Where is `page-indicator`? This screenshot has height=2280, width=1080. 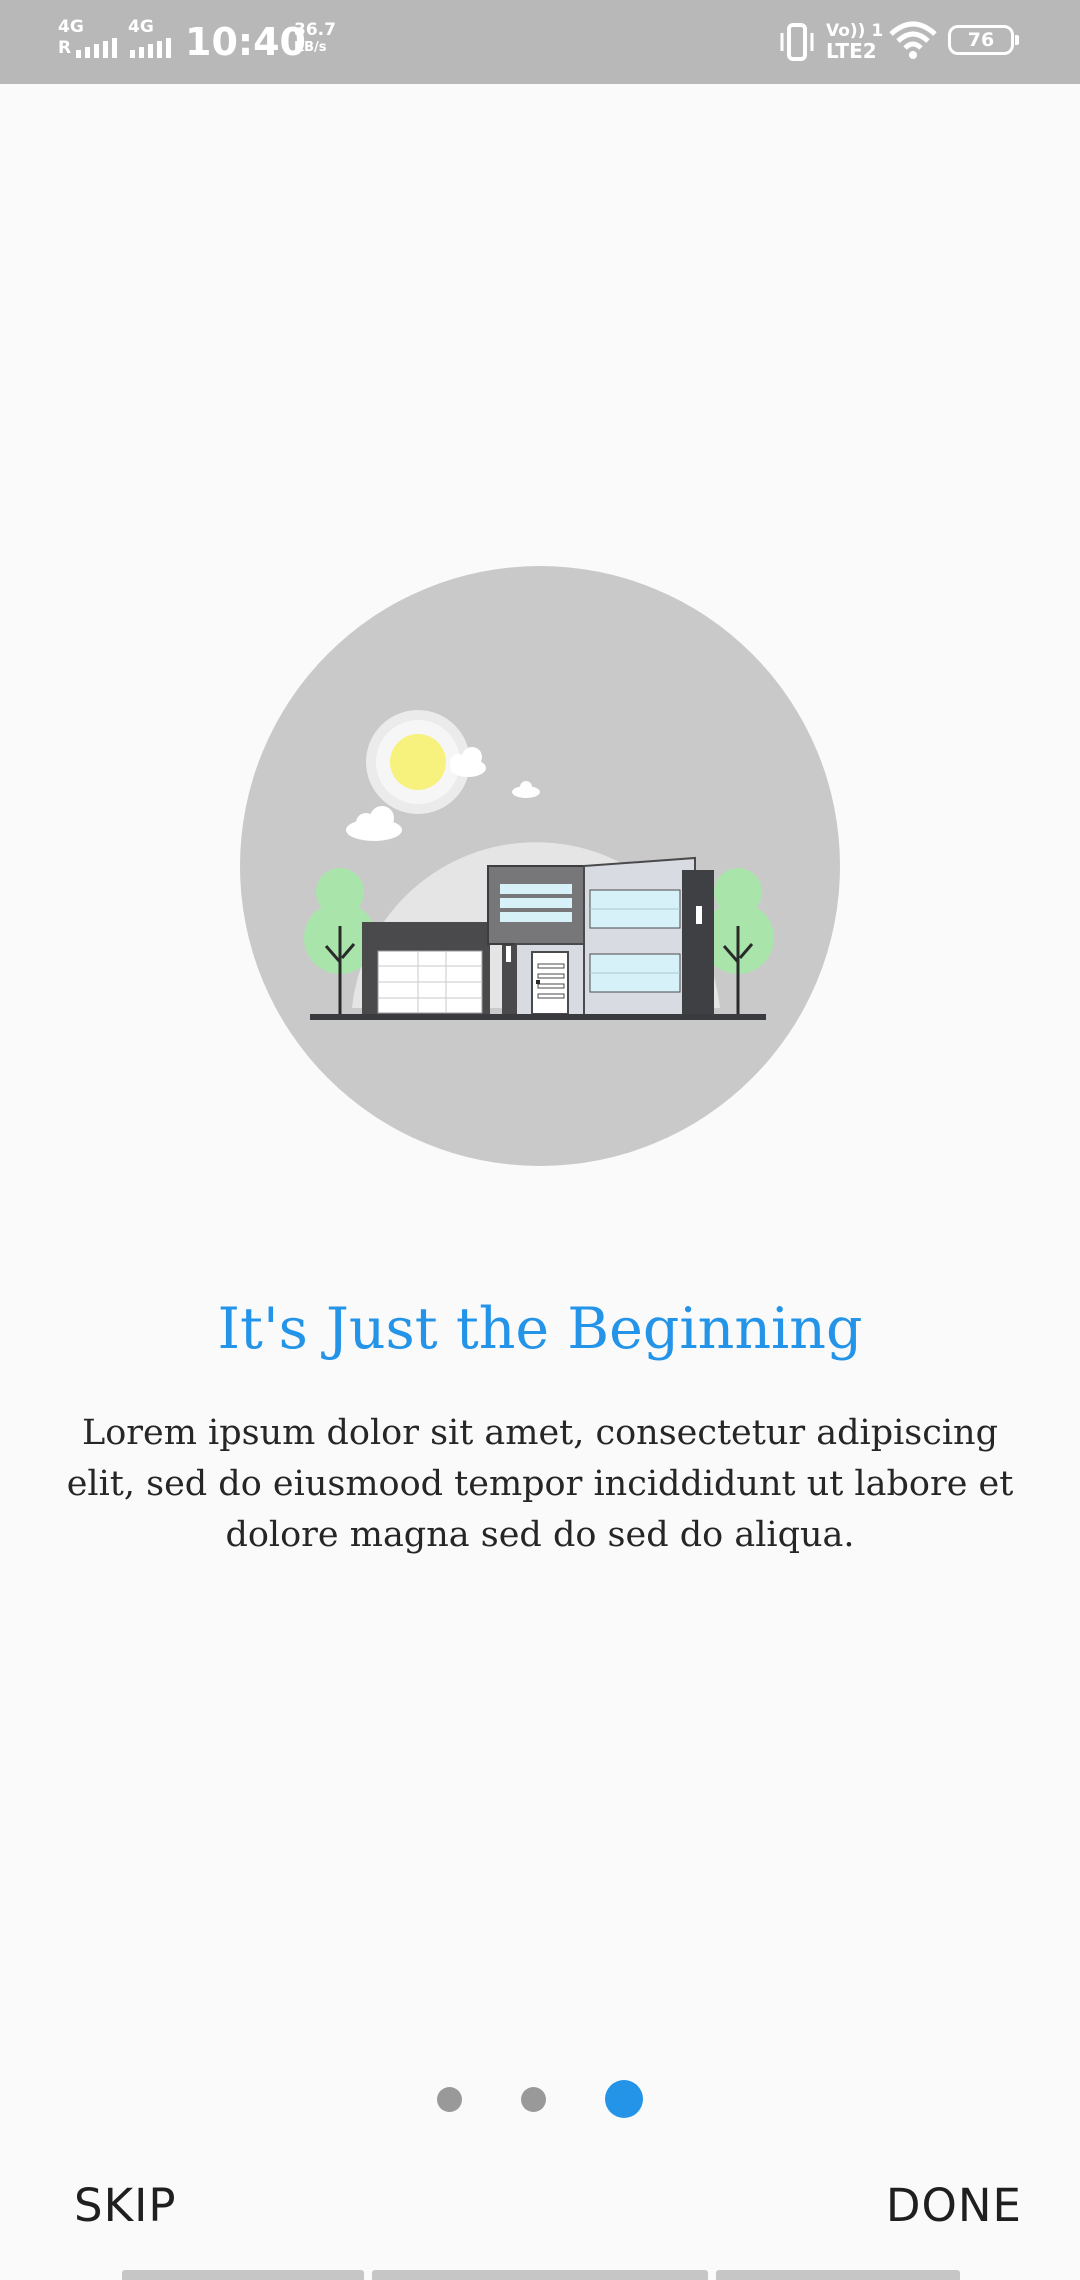 page-indicator is located at coordinates (540, 2098).